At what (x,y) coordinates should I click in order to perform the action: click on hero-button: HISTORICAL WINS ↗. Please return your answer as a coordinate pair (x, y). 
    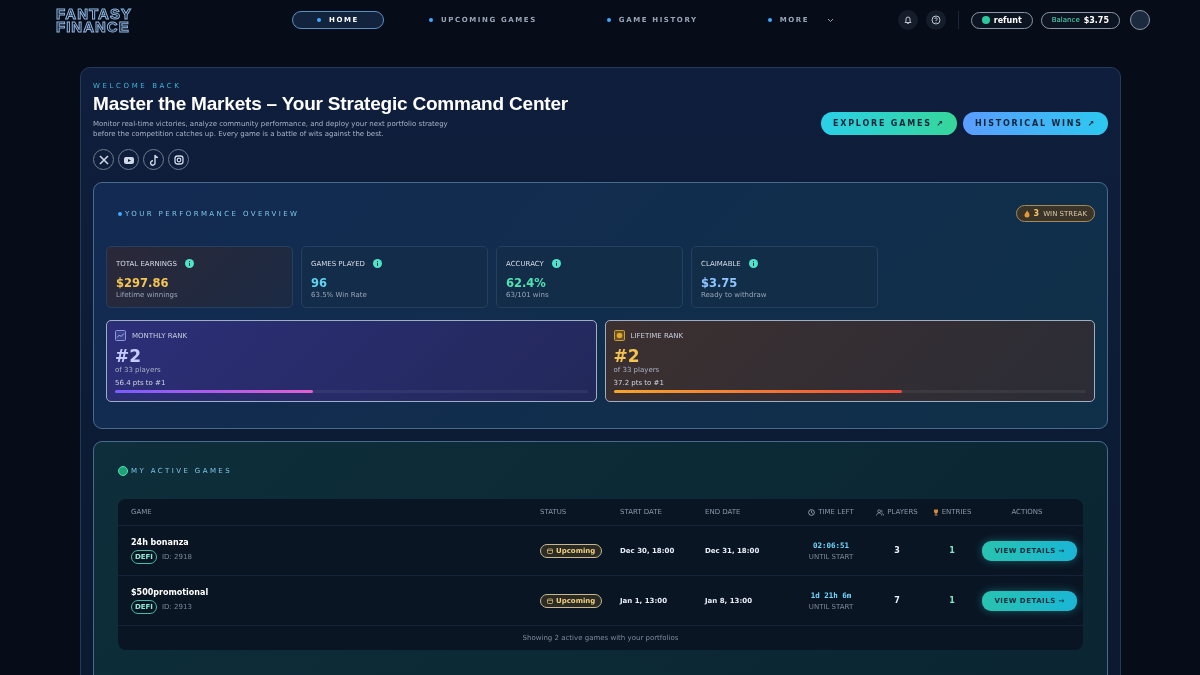
    Looking at the image, I should click on (1035, 123).